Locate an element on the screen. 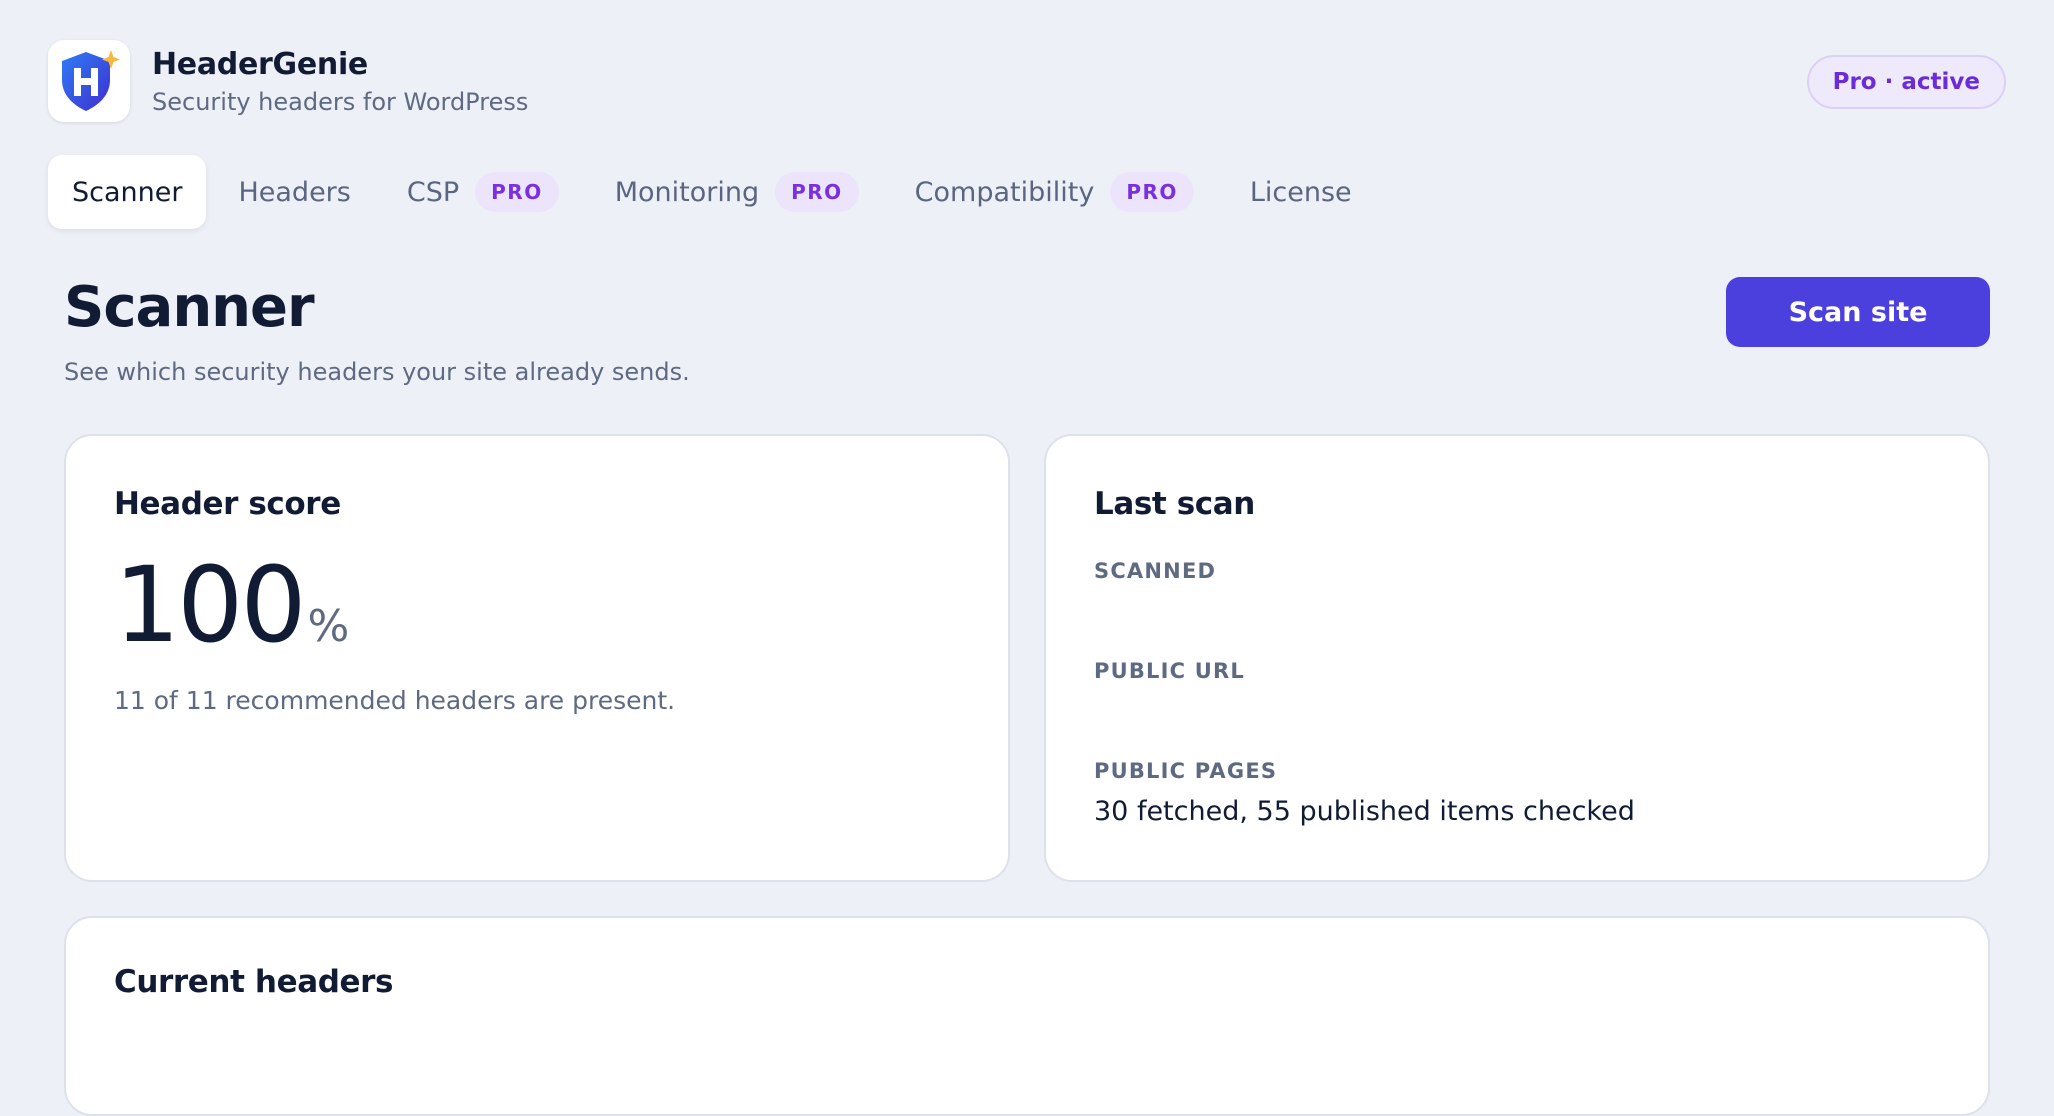 This screenshot has height=1116, width=2054. public-pages-value: 30 fetched, 55 published items checked is located at coordinates (1364, 811).